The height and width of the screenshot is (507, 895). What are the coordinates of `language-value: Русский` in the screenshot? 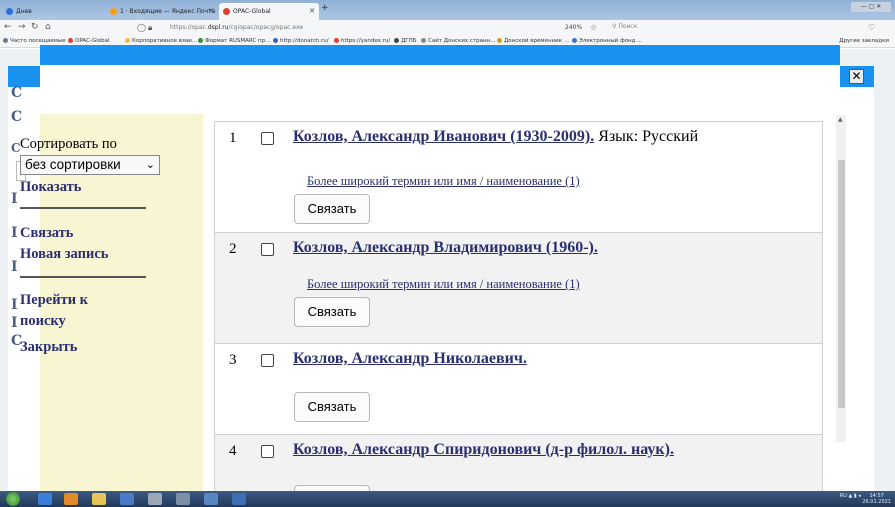 It's located at (670, 136).